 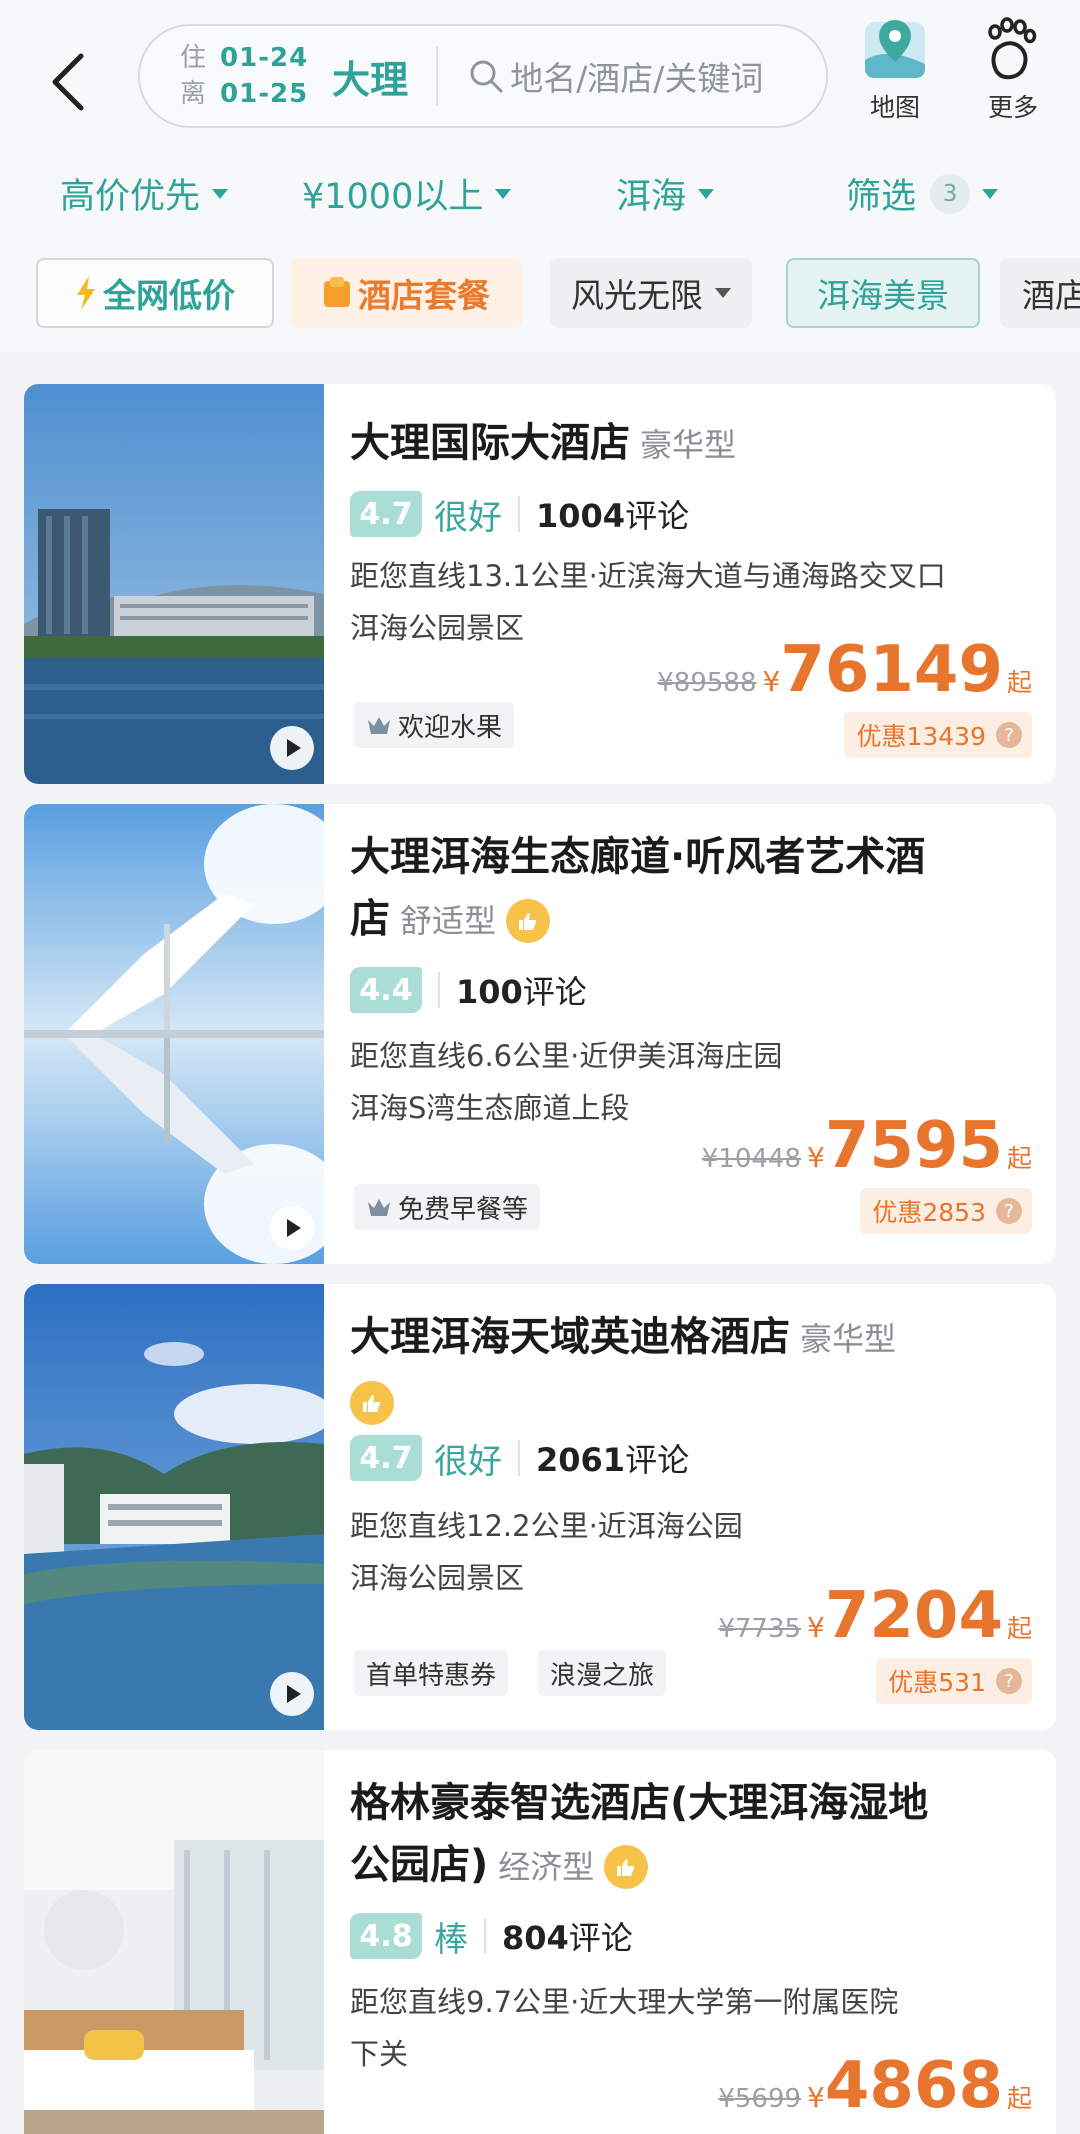 I want to click on tag-hotel-package: 酒店套餐, so click(x=406, y=293).